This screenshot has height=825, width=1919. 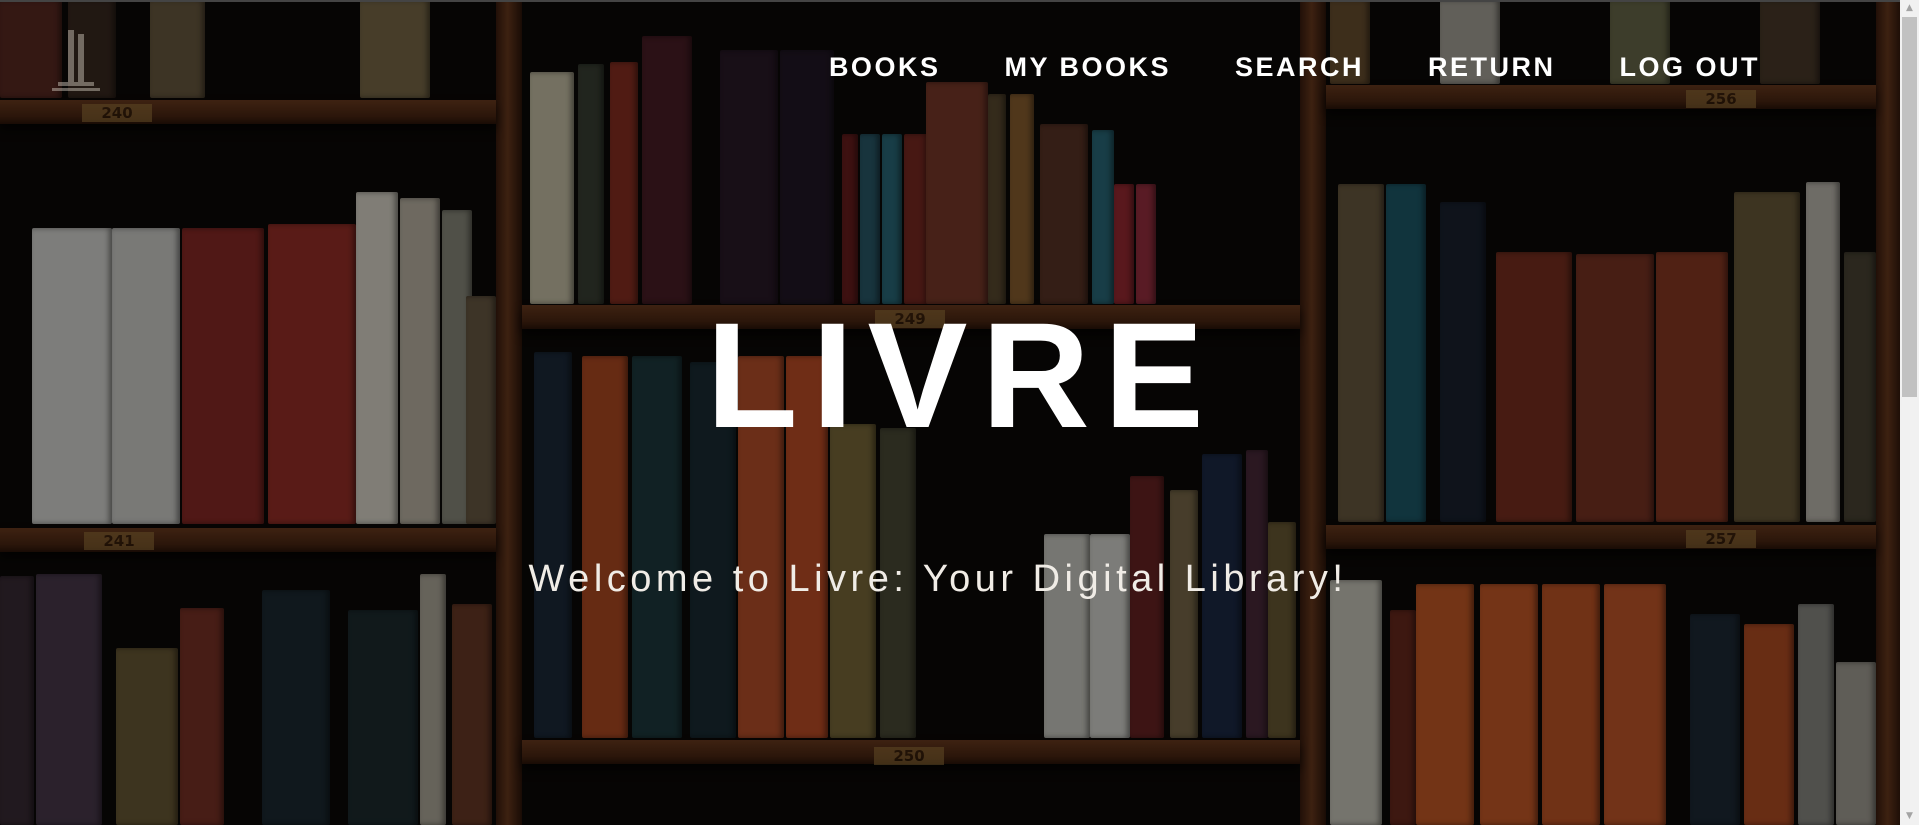 I want to click on nav-search-link: SEARCH, so click(x=1299, y=67).